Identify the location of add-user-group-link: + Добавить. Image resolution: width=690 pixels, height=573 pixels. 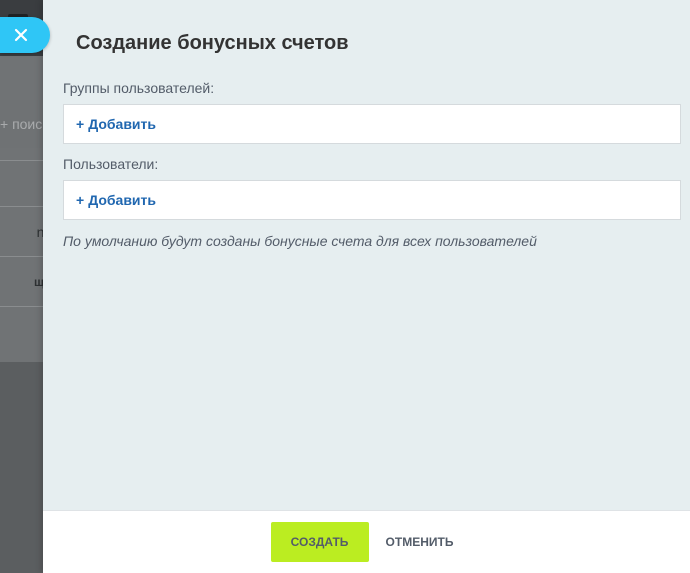
(116, 124).